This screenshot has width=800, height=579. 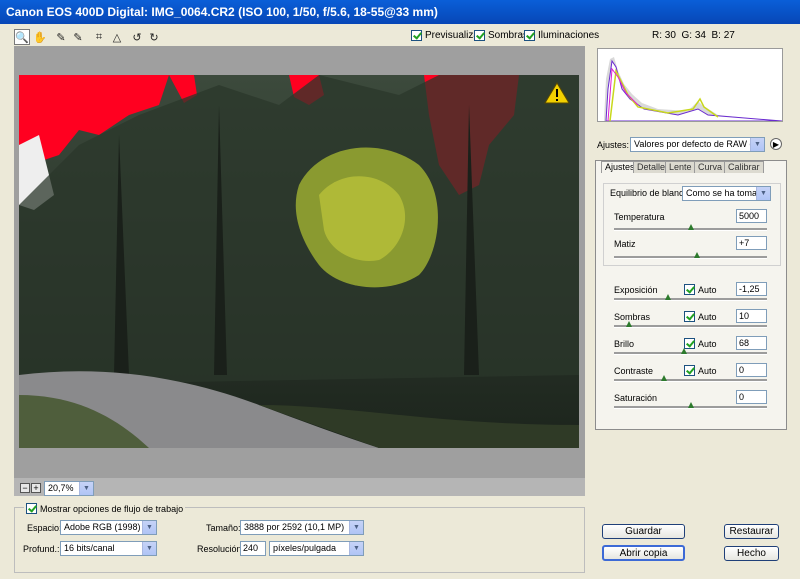 I want to click on contrast-auto-checkbox: Auto, so click(x=700, y=370).